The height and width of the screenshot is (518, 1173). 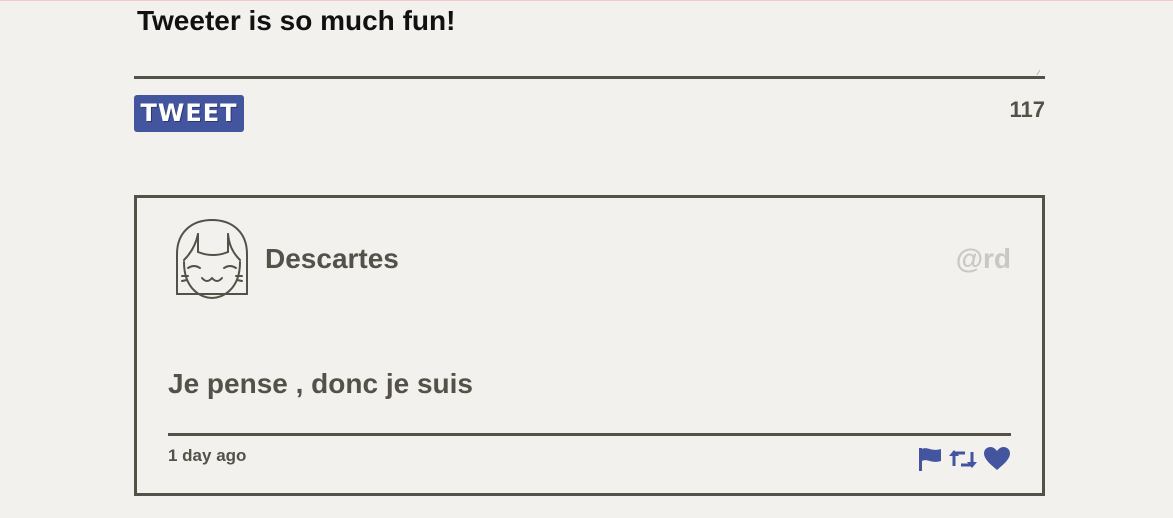 I want to click on flag-icon, so click(x=930, y=459).